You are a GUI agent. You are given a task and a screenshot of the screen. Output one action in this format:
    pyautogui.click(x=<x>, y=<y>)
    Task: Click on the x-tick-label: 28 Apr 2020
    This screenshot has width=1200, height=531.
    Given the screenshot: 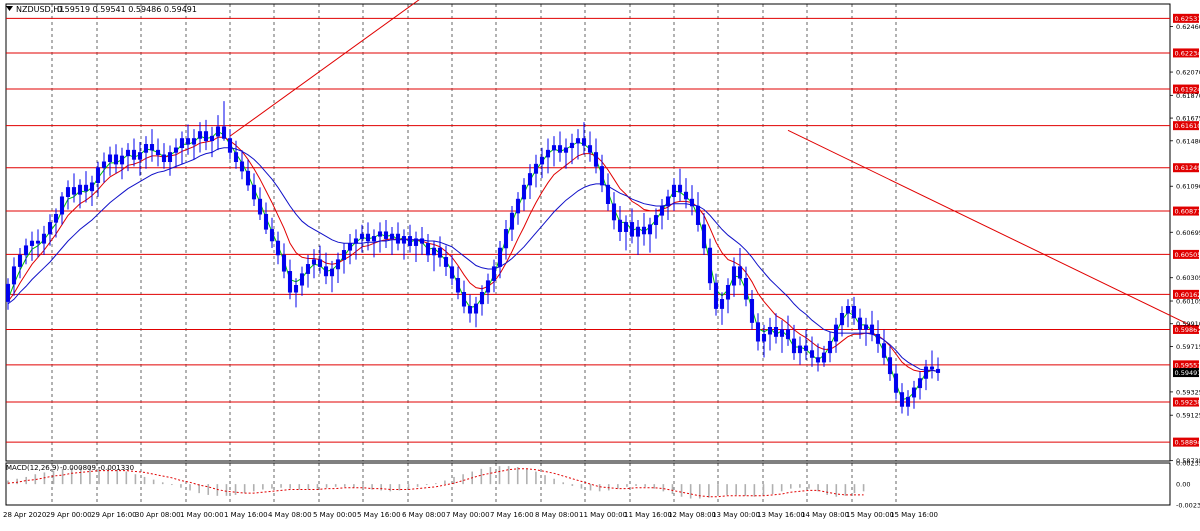 What is the action you would take?
    pyautogui.click(x=24, y=515)
    